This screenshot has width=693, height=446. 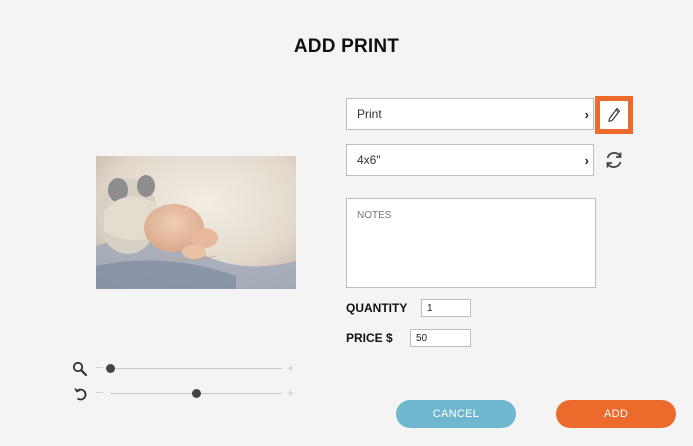 I want to click on photo-preview, so click(x=196, y=222).